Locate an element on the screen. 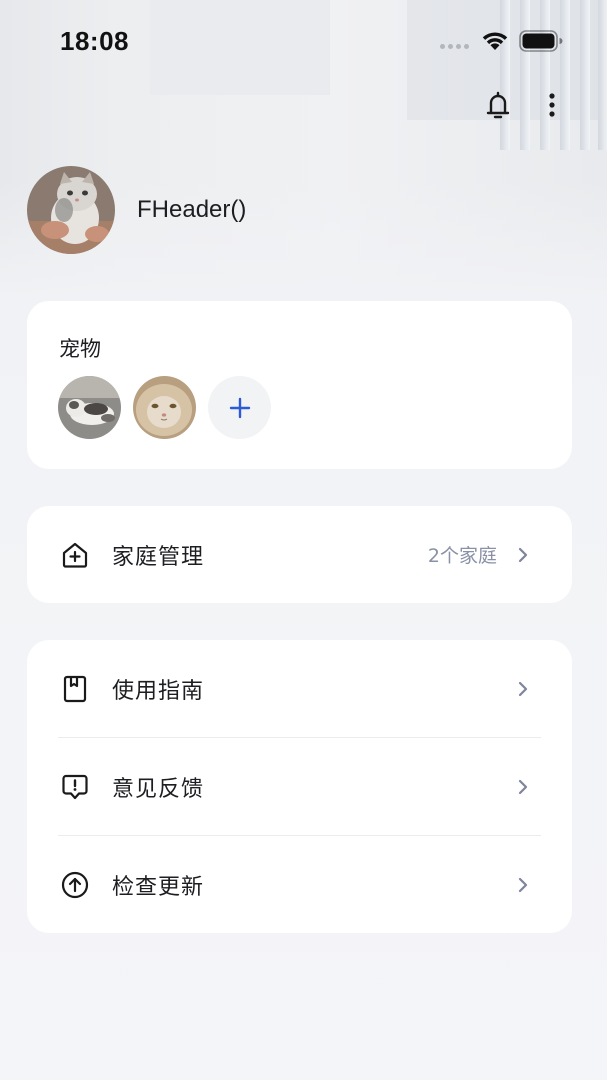  home-add-icon is located at coordinates (75, 555).